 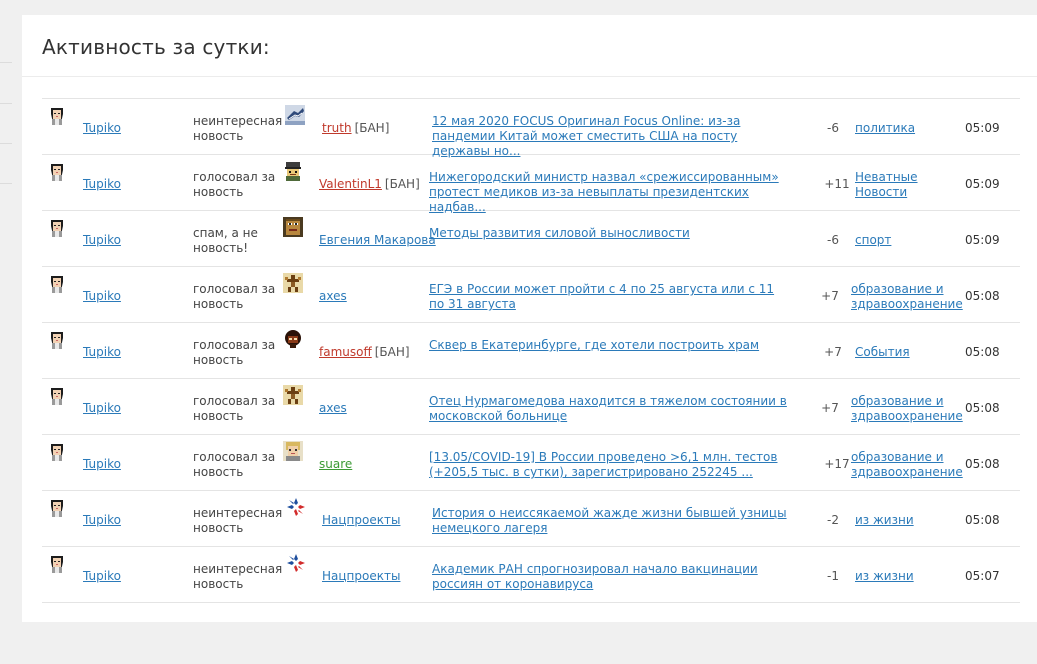 I want to click on author-cell: Евгения Макарова, so click(x=377, y=240).